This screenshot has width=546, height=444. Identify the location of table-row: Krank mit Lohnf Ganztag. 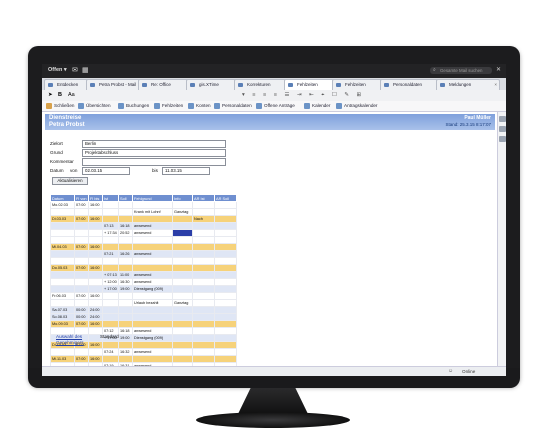
(143, 212).